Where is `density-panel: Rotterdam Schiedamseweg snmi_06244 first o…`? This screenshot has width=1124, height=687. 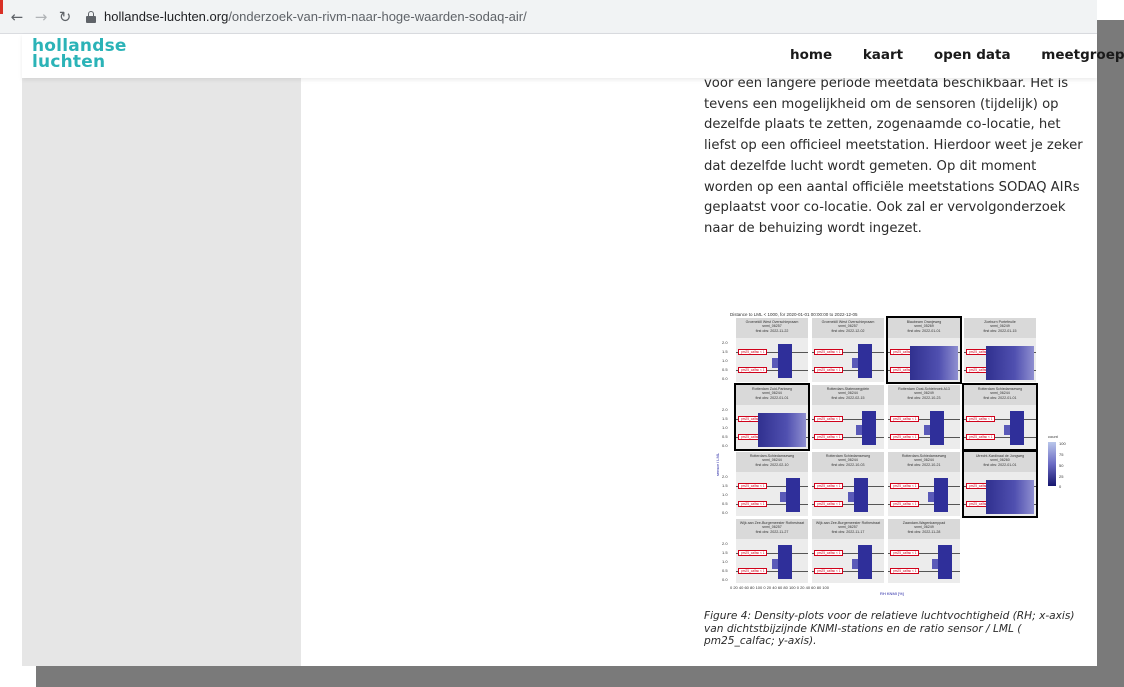
density-panel: Rotterdam Schiedamseweg snmi_06244 first o… is located at coordinates (1000, 417).